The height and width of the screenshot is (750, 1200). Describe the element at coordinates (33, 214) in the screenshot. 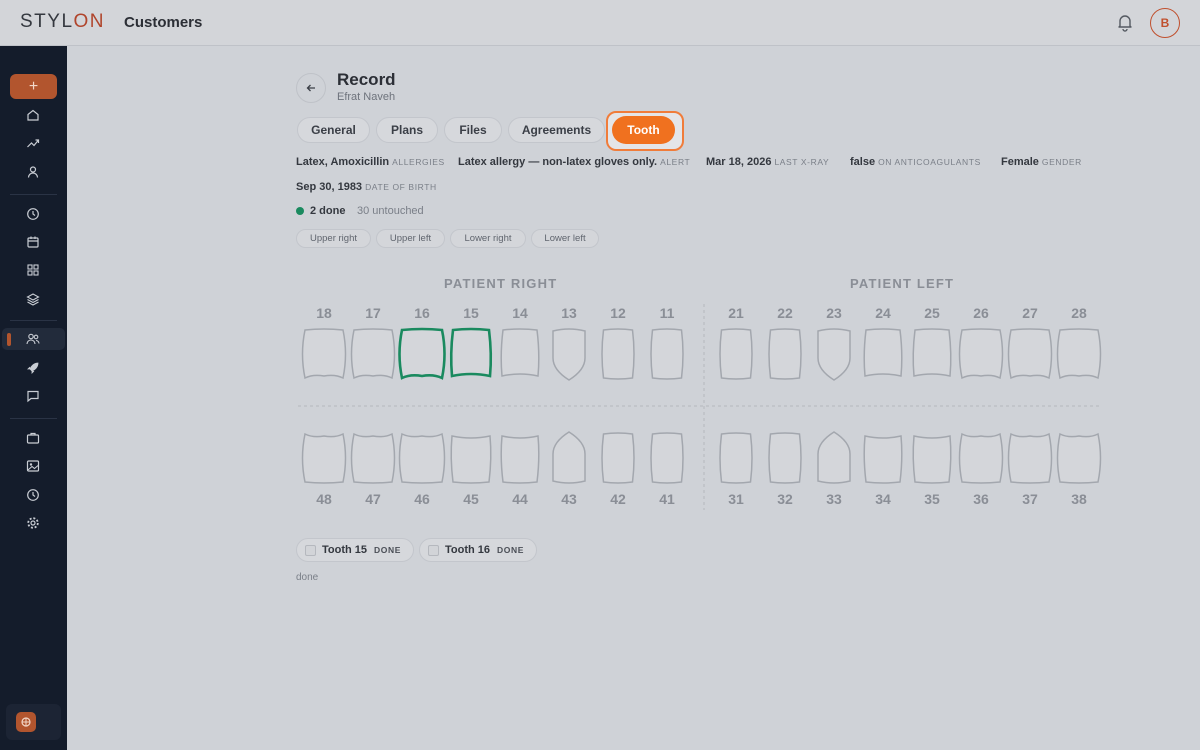

I see `clock-icon` at that location.